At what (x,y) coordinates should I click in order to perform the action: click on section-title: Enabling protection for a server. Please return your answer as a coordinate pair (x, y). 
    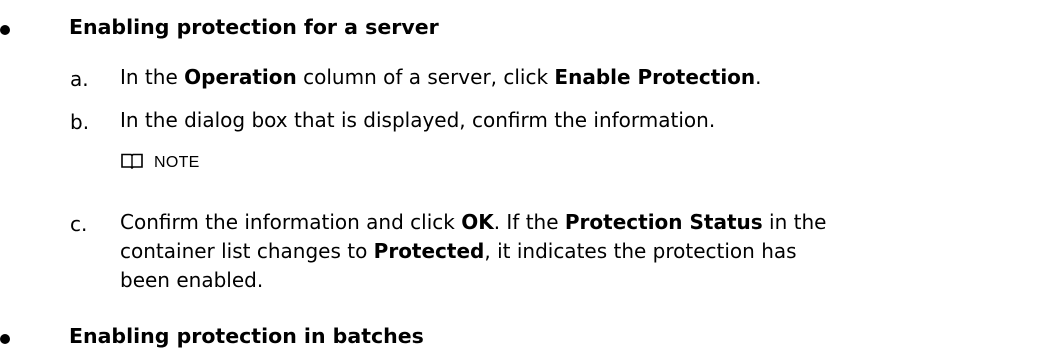
    Looking at the image, I should click on (254, 27).